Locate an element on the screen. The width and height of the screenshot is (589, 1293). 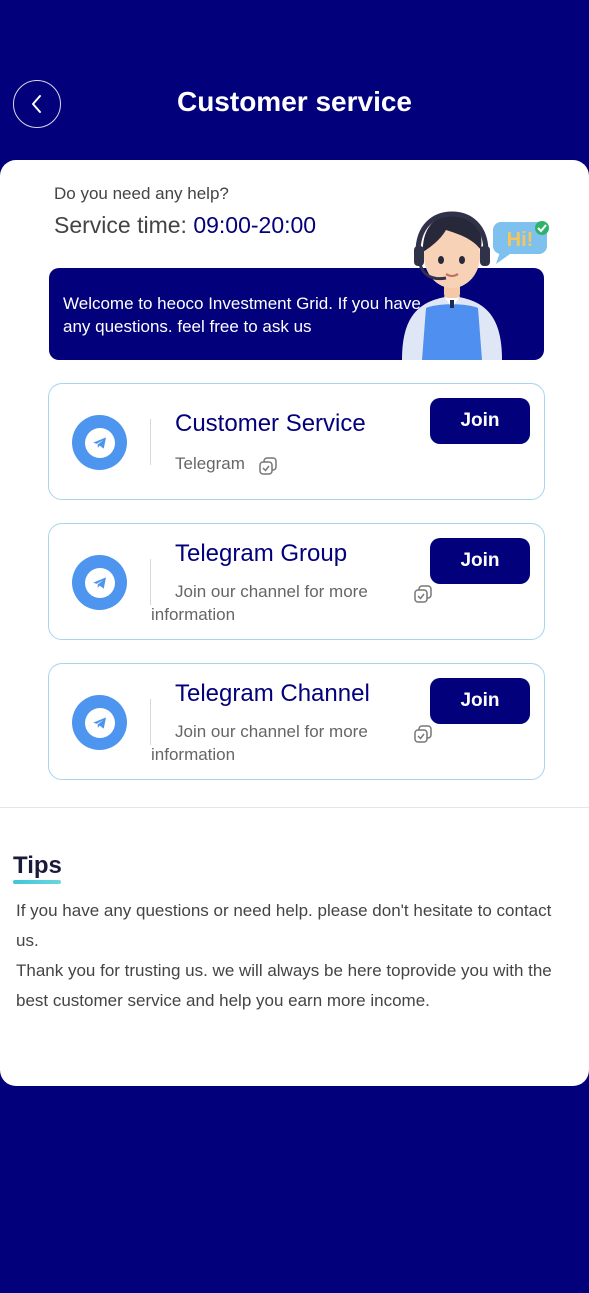
support-agent-illustration: Hi! is located at coordinates (475, 285).